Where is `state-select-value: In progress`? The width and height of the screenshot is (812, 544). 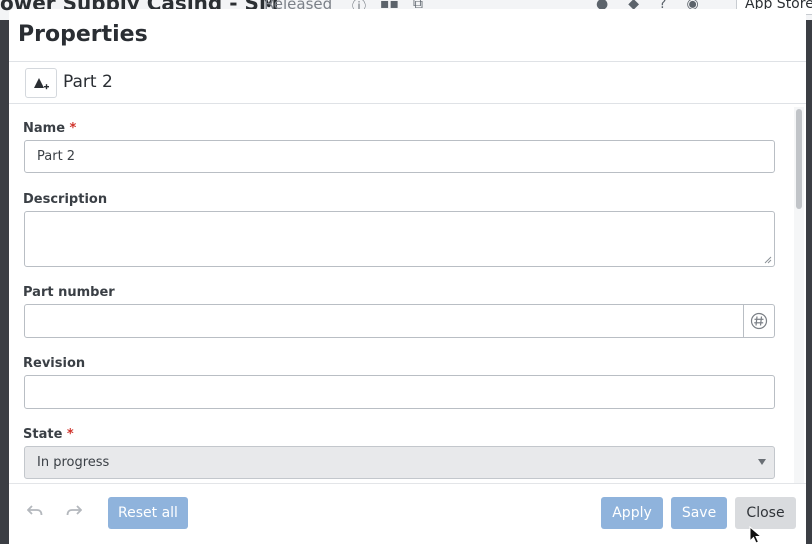 state-select-value: In progress is located at coordinates (73, 462).